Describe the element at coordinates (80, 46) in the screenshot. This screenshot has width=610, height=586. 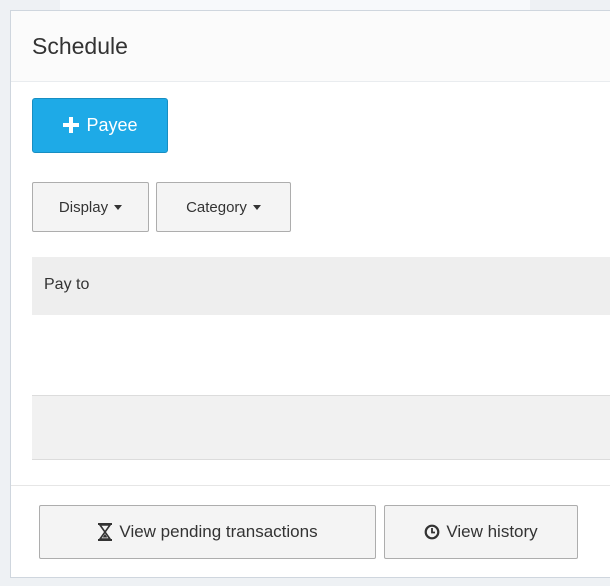
I see `panel-title: Schedule` at that location.